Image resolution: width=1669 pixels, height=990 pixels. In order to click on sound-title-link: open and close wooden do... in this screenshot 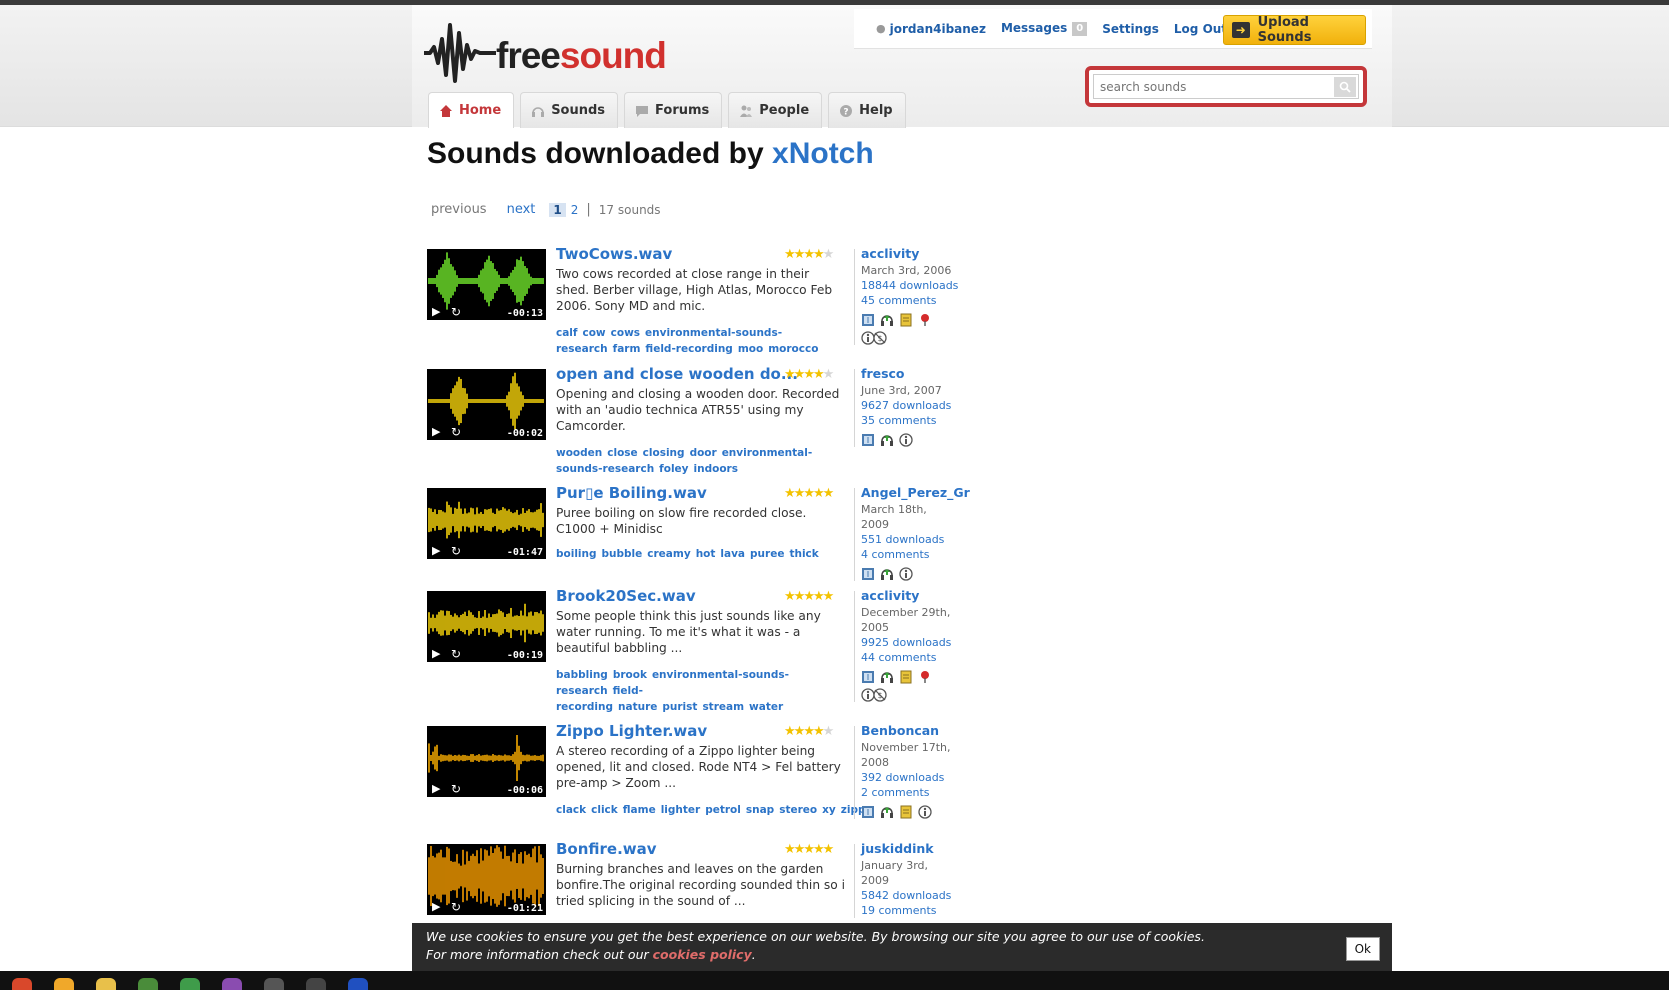, I will do `click(677, 374)`.